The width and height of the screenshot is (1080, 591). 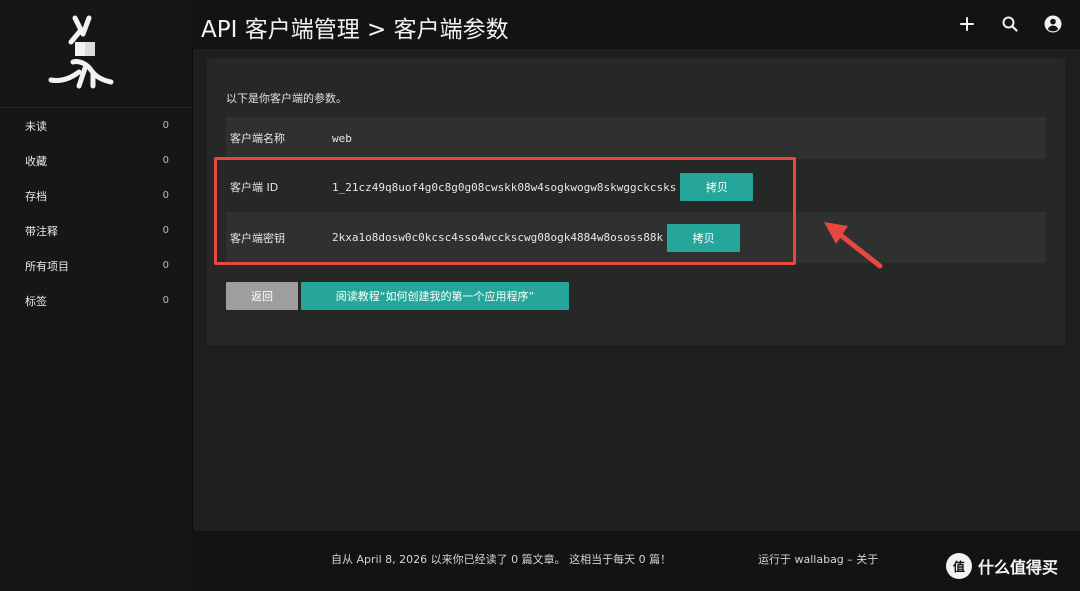 What do you see at coordinates (36, 301) in the screenshot?
I see `sidebar-item-label: 标签` at bounding box center [36, 301].